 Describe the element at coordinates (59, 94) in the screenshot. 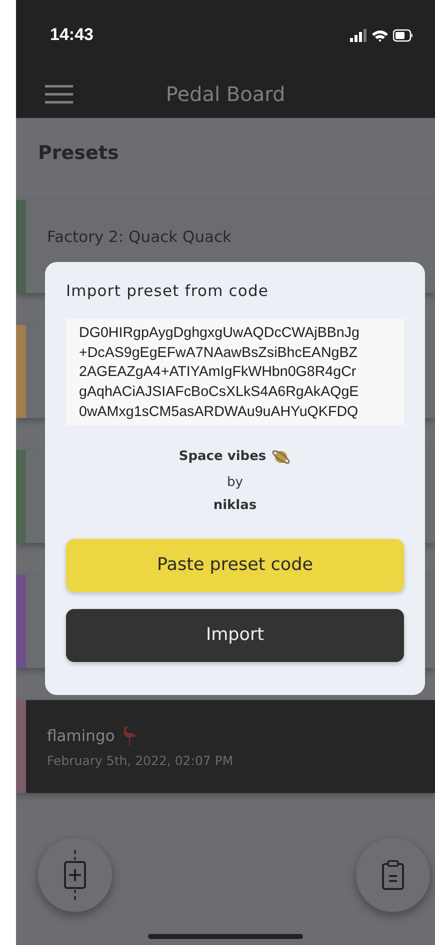

I see `menu-icon` at that location.